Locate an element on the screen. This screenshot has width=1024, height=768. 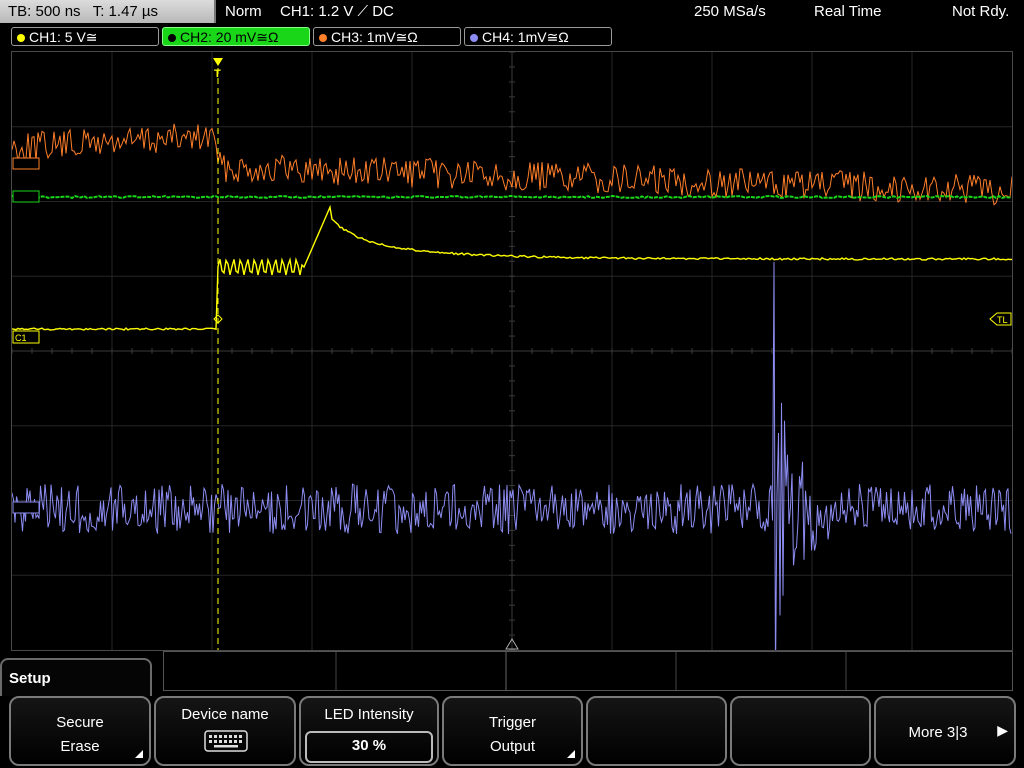
trigger-position-label: T is located at coordinates (217, 74).